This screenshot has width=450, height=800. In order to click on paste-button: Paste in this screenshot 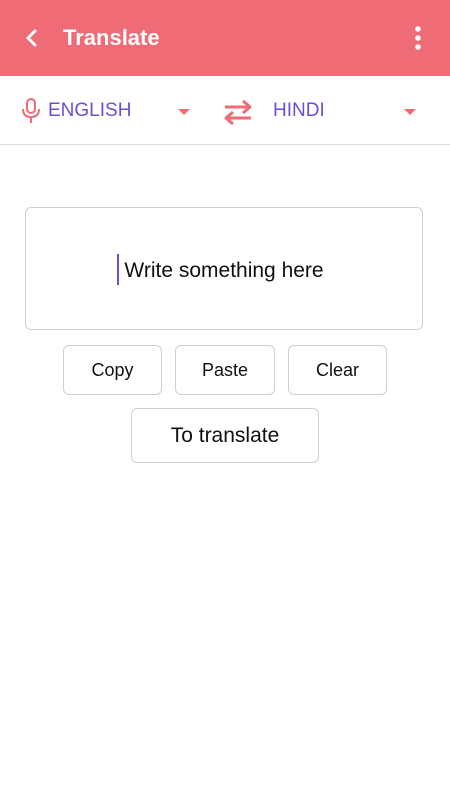, I will do `click(225, 370)`.